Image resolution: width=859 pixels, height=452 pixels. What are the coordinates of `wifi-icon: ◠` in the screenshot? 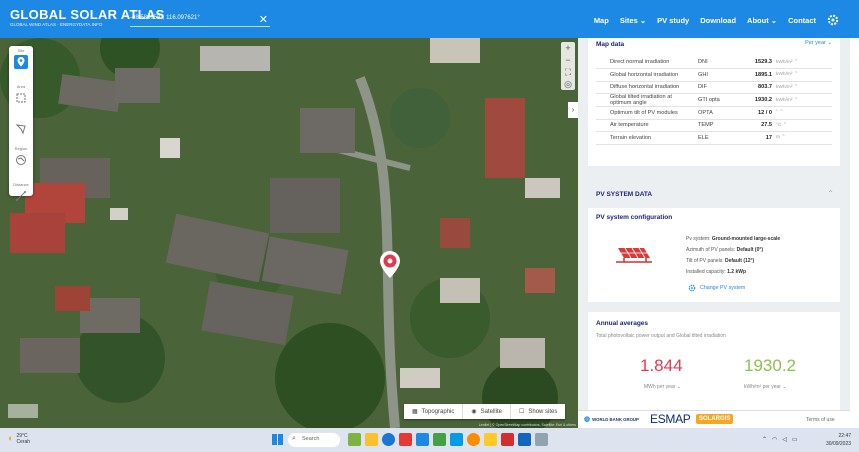 It's located at (774, 439).